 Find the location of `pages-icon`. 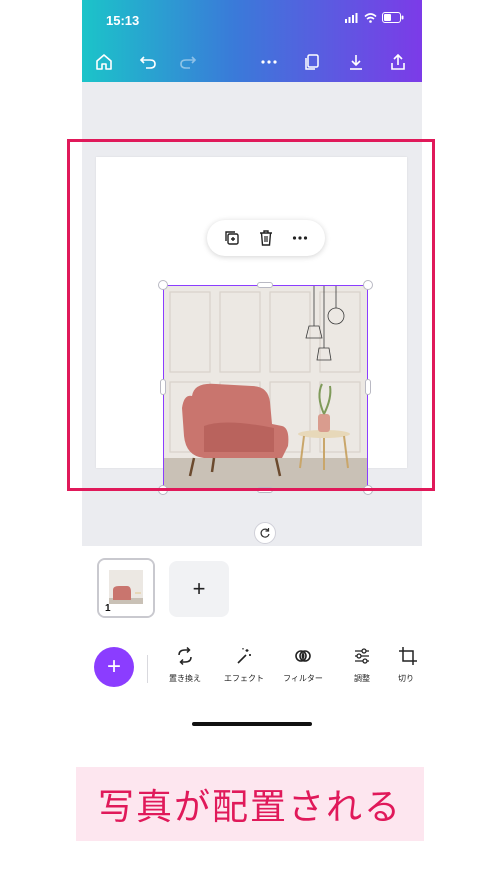

pages-icon is located at coordinates (312, 62).